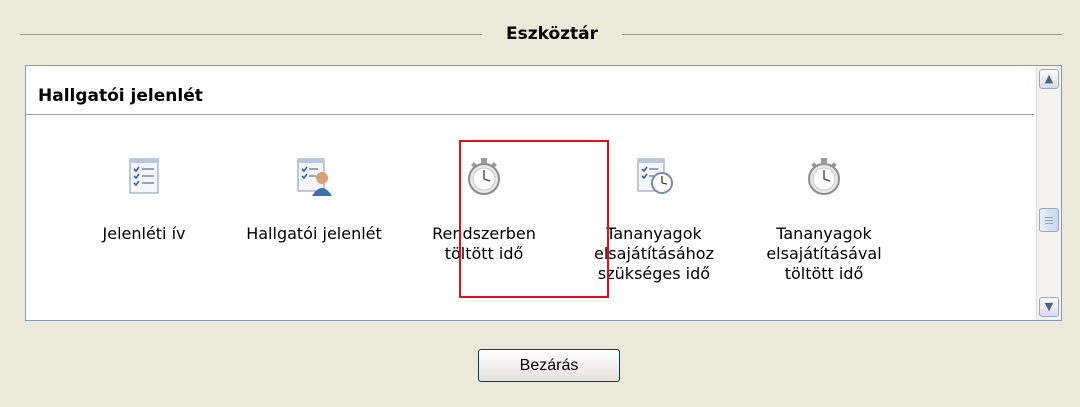 This screenshot has height=407, width=1080. What do you see at coordinates (144, 200) in the screenshot?
I see `tool-item-jelenleti-iv: Jelenléti ív` at bounding box center [144, 200].